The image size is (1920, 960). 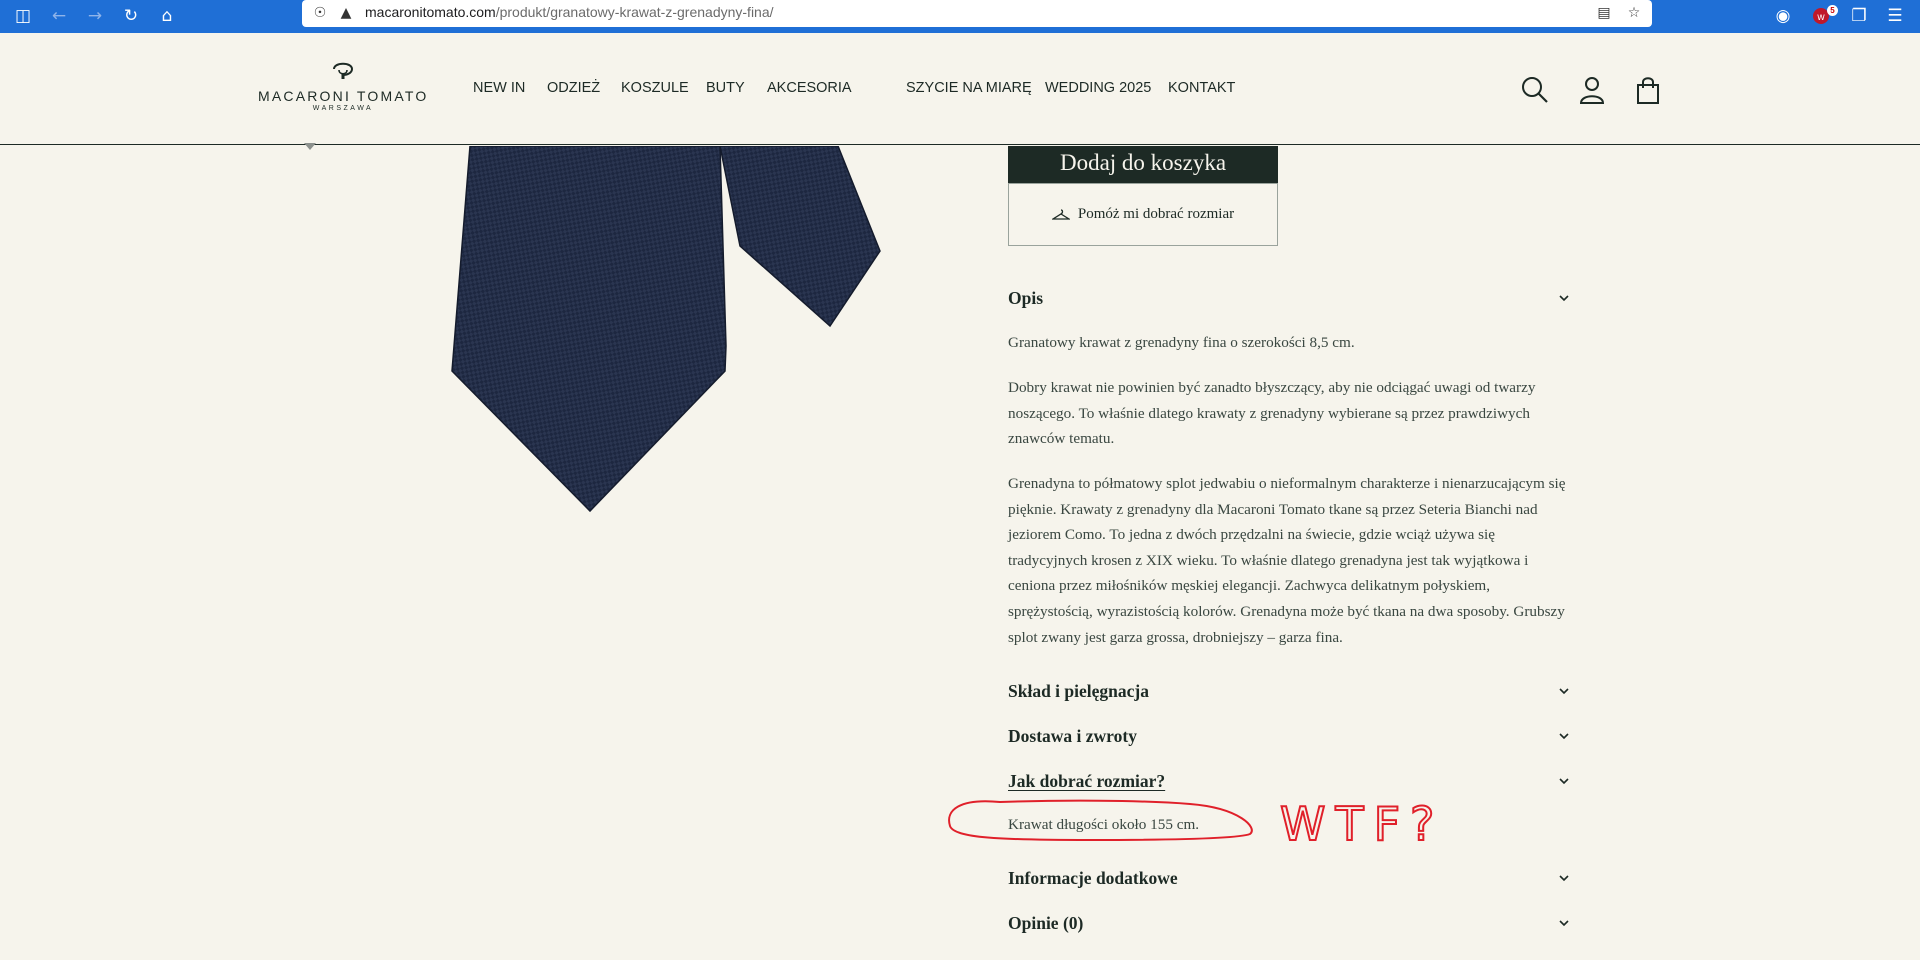 I want to click on forward-arrow-icon: →, so click(x=95, y=16).